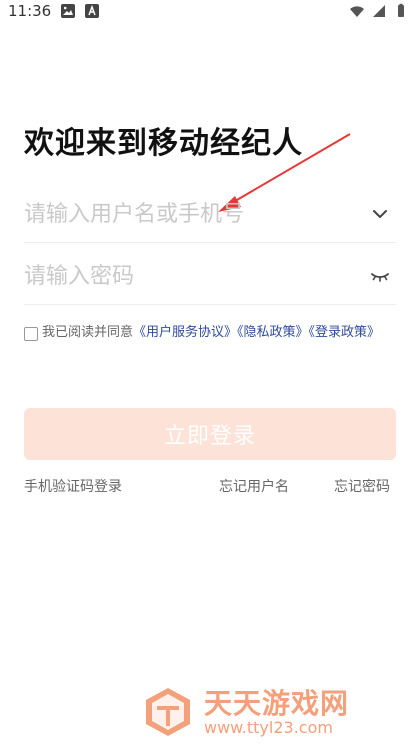  I want to click on link-user-service-agreement: 《用户服务协议》, so click(185, 332).